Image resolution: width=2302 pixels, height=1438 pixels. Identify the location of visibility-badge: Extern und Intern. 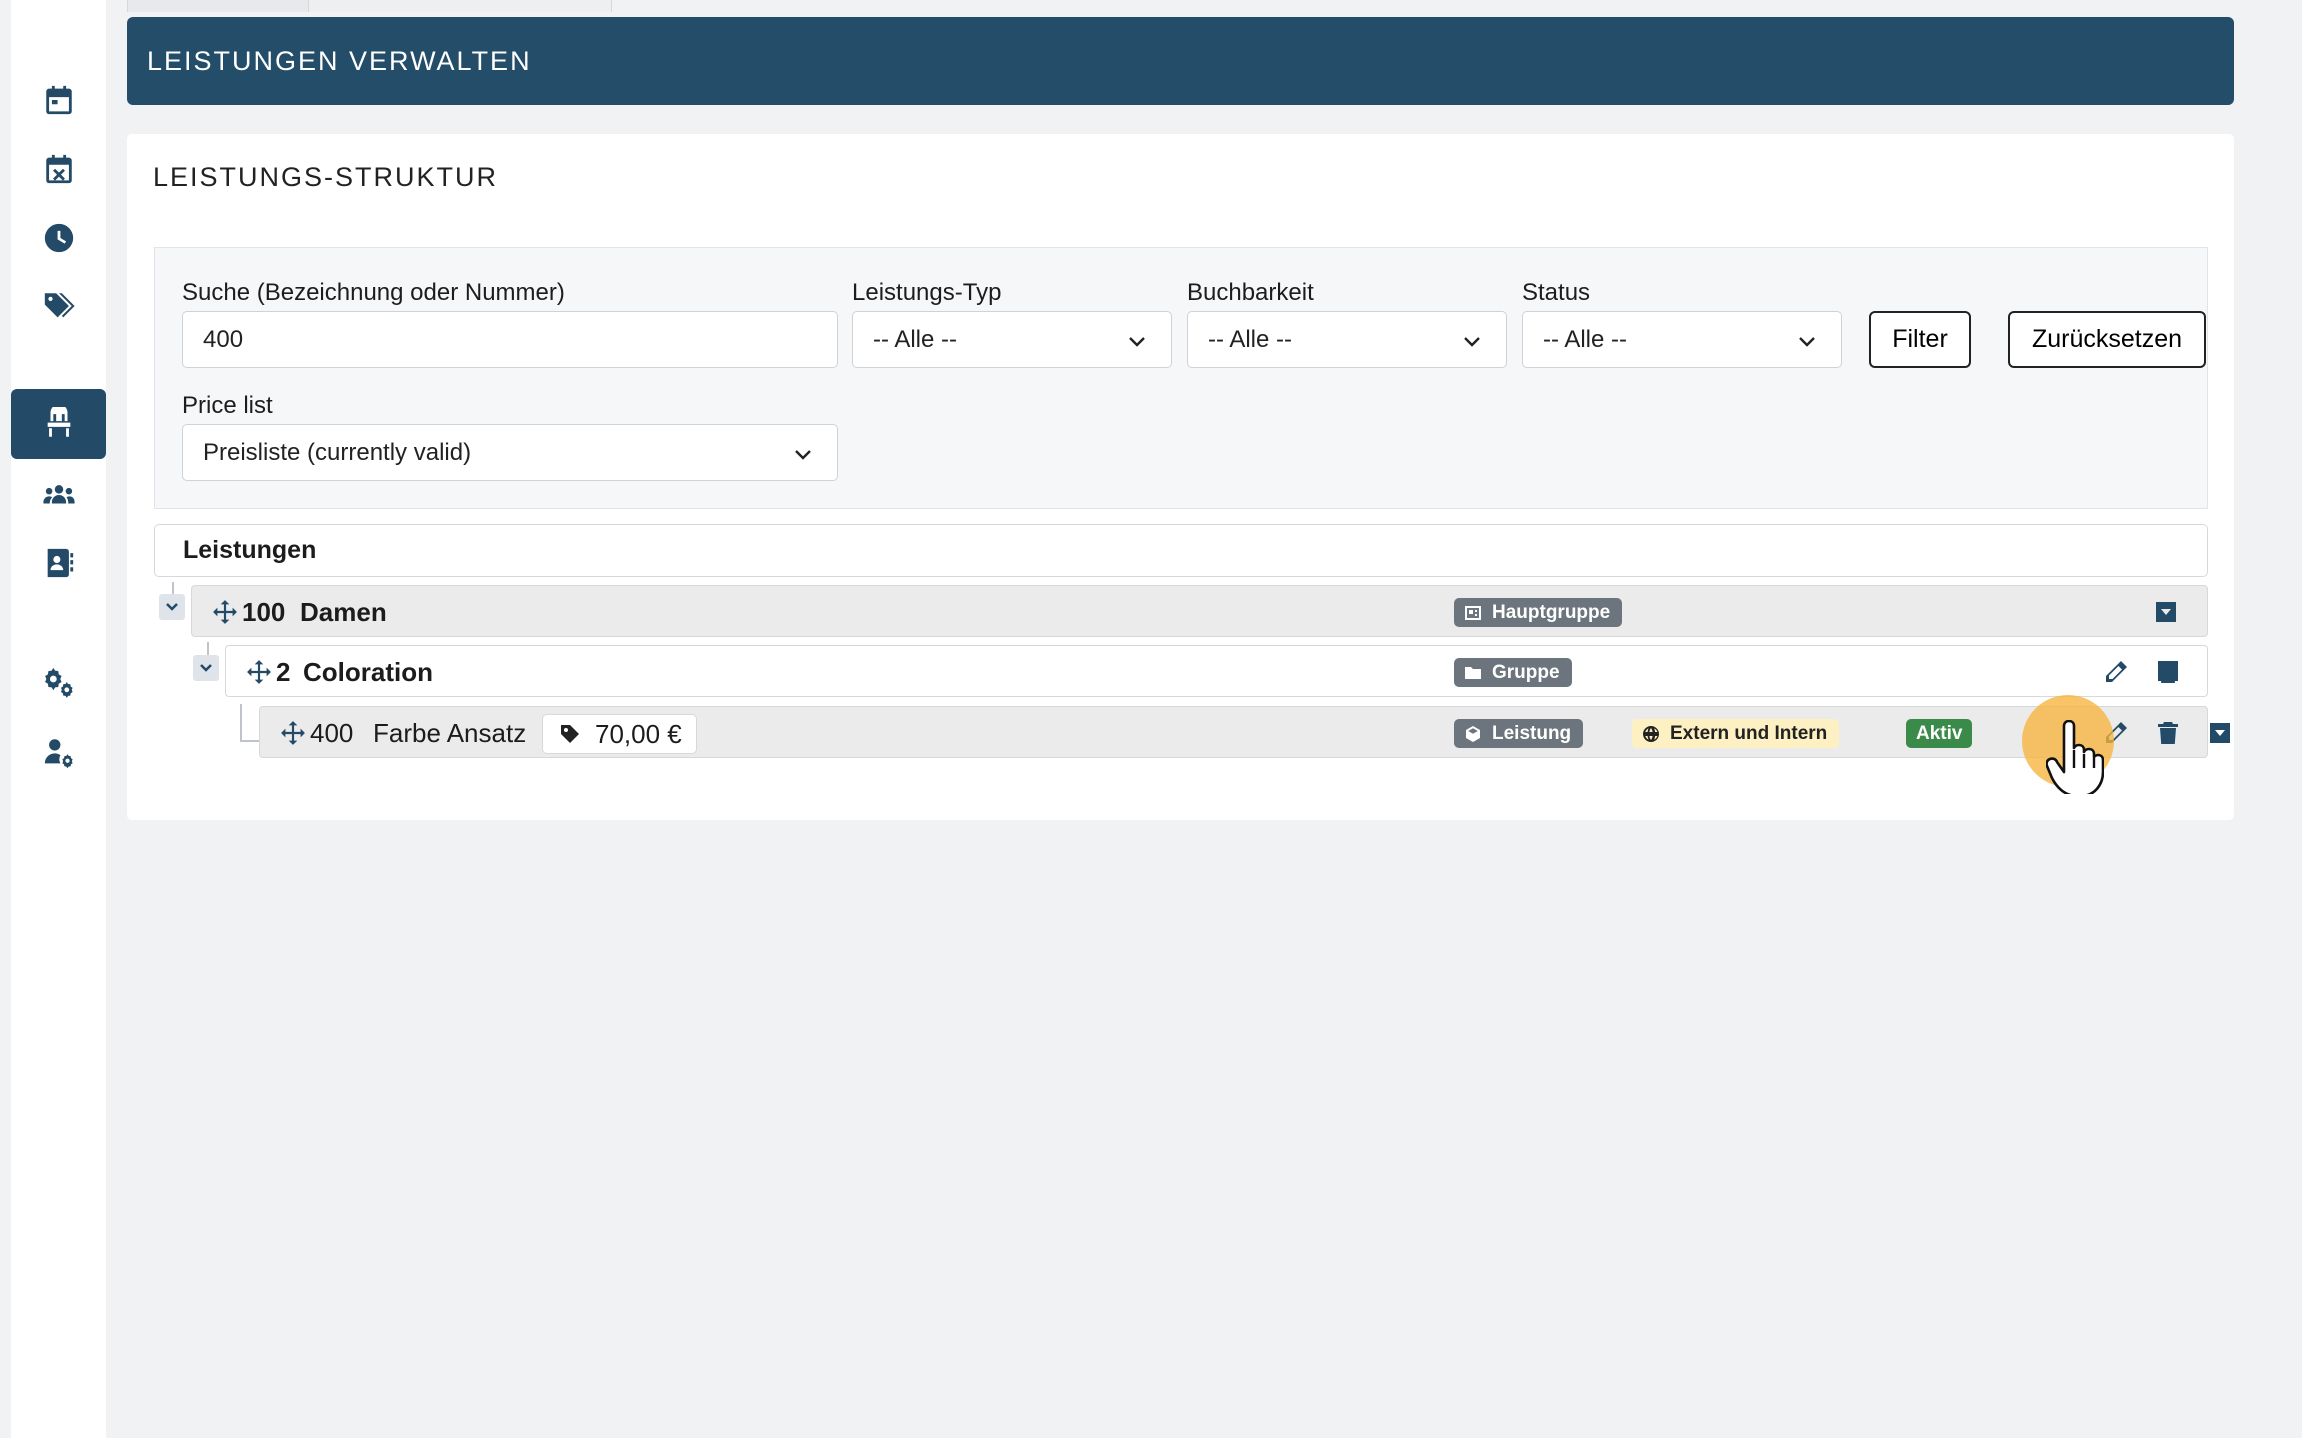
(1736, 733).